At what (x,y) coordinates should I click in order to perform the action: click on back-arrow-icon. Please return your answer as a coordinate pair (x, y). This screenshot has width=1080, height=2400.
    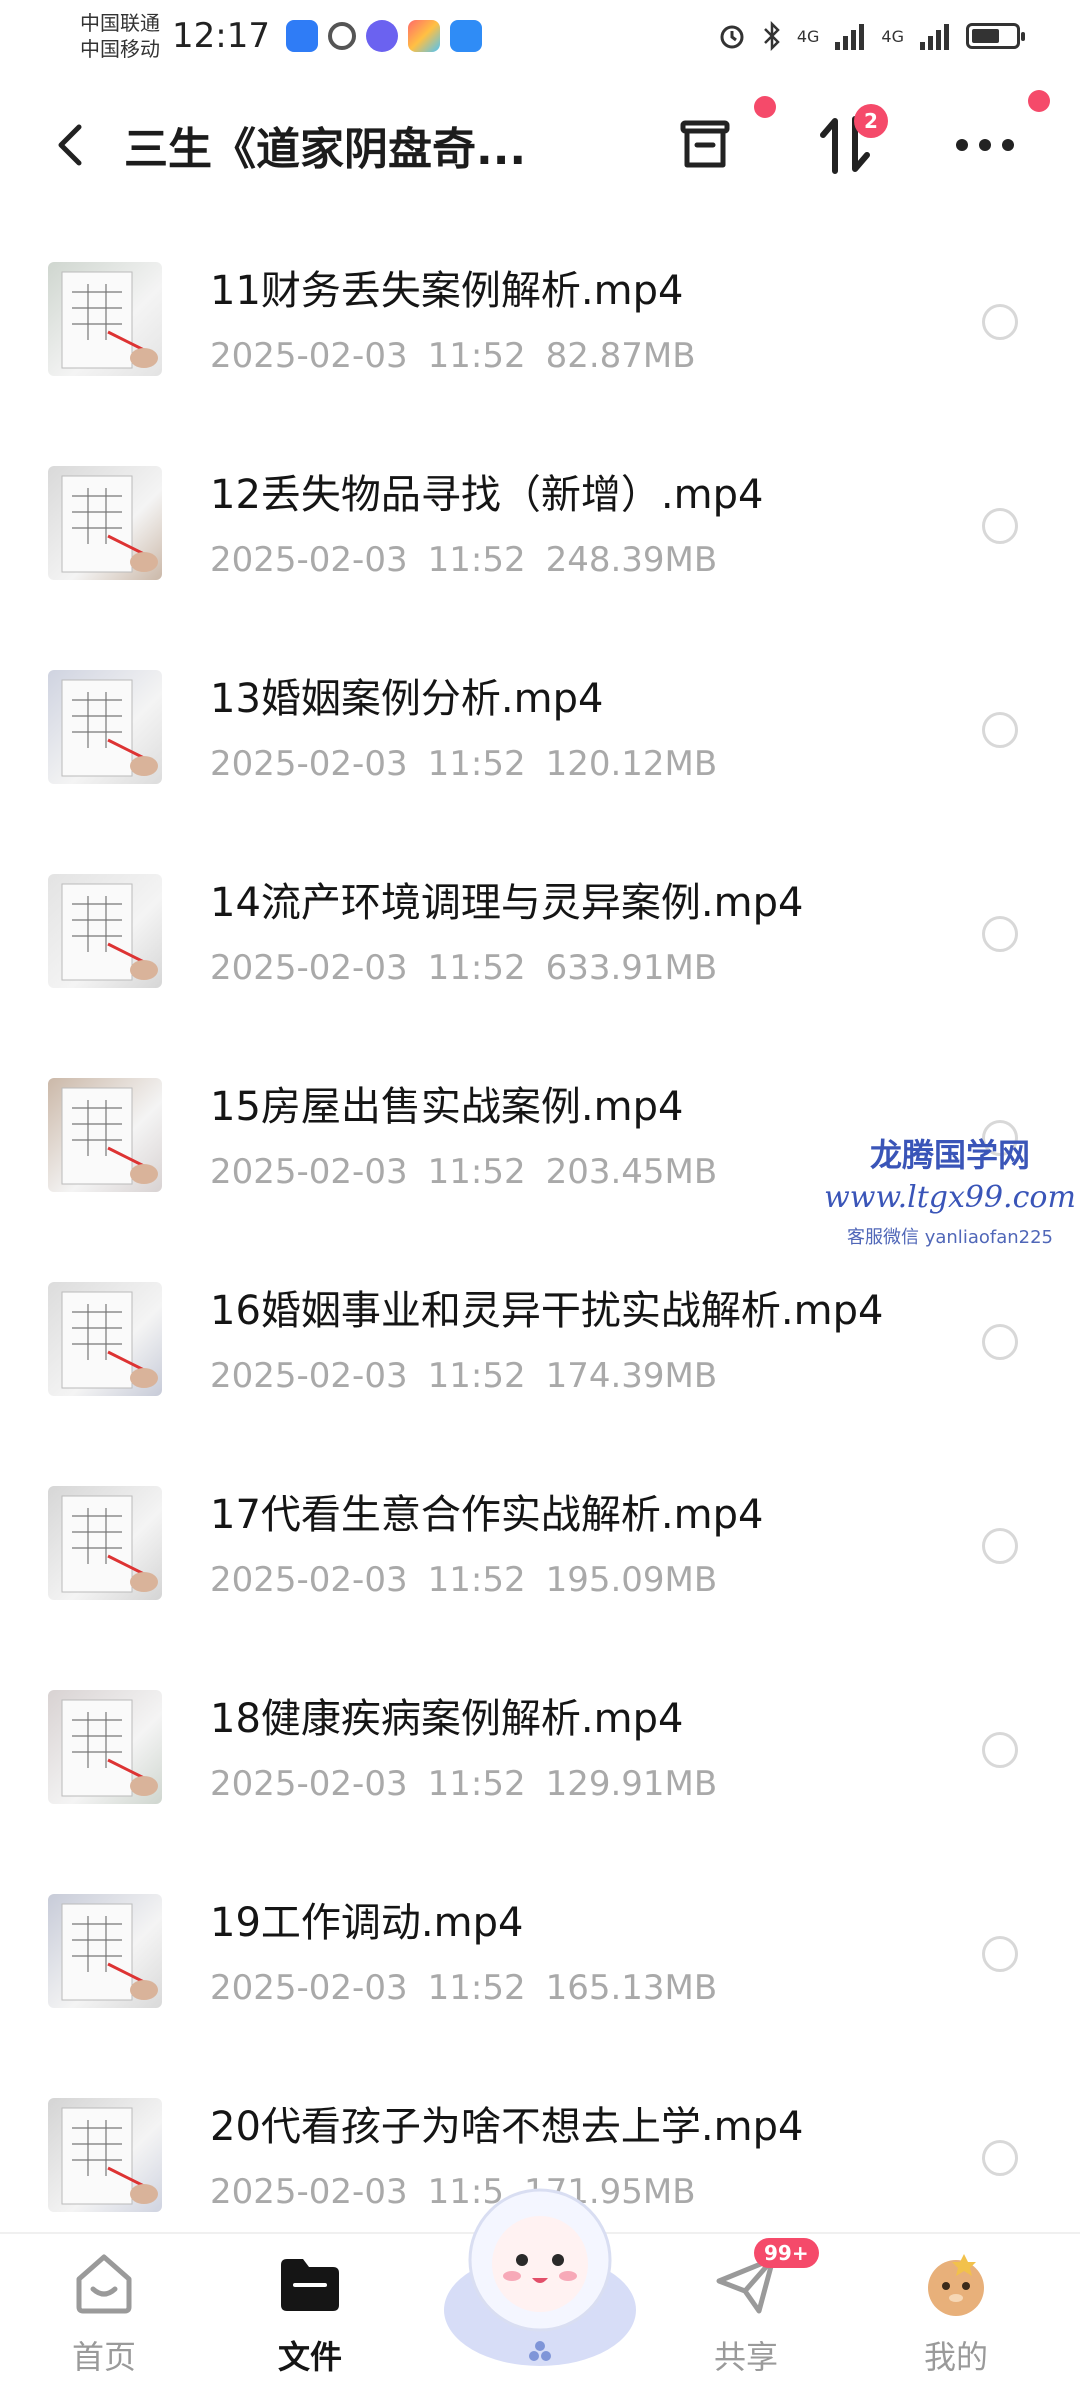
    Looking at the image, I should click on (70, 145).